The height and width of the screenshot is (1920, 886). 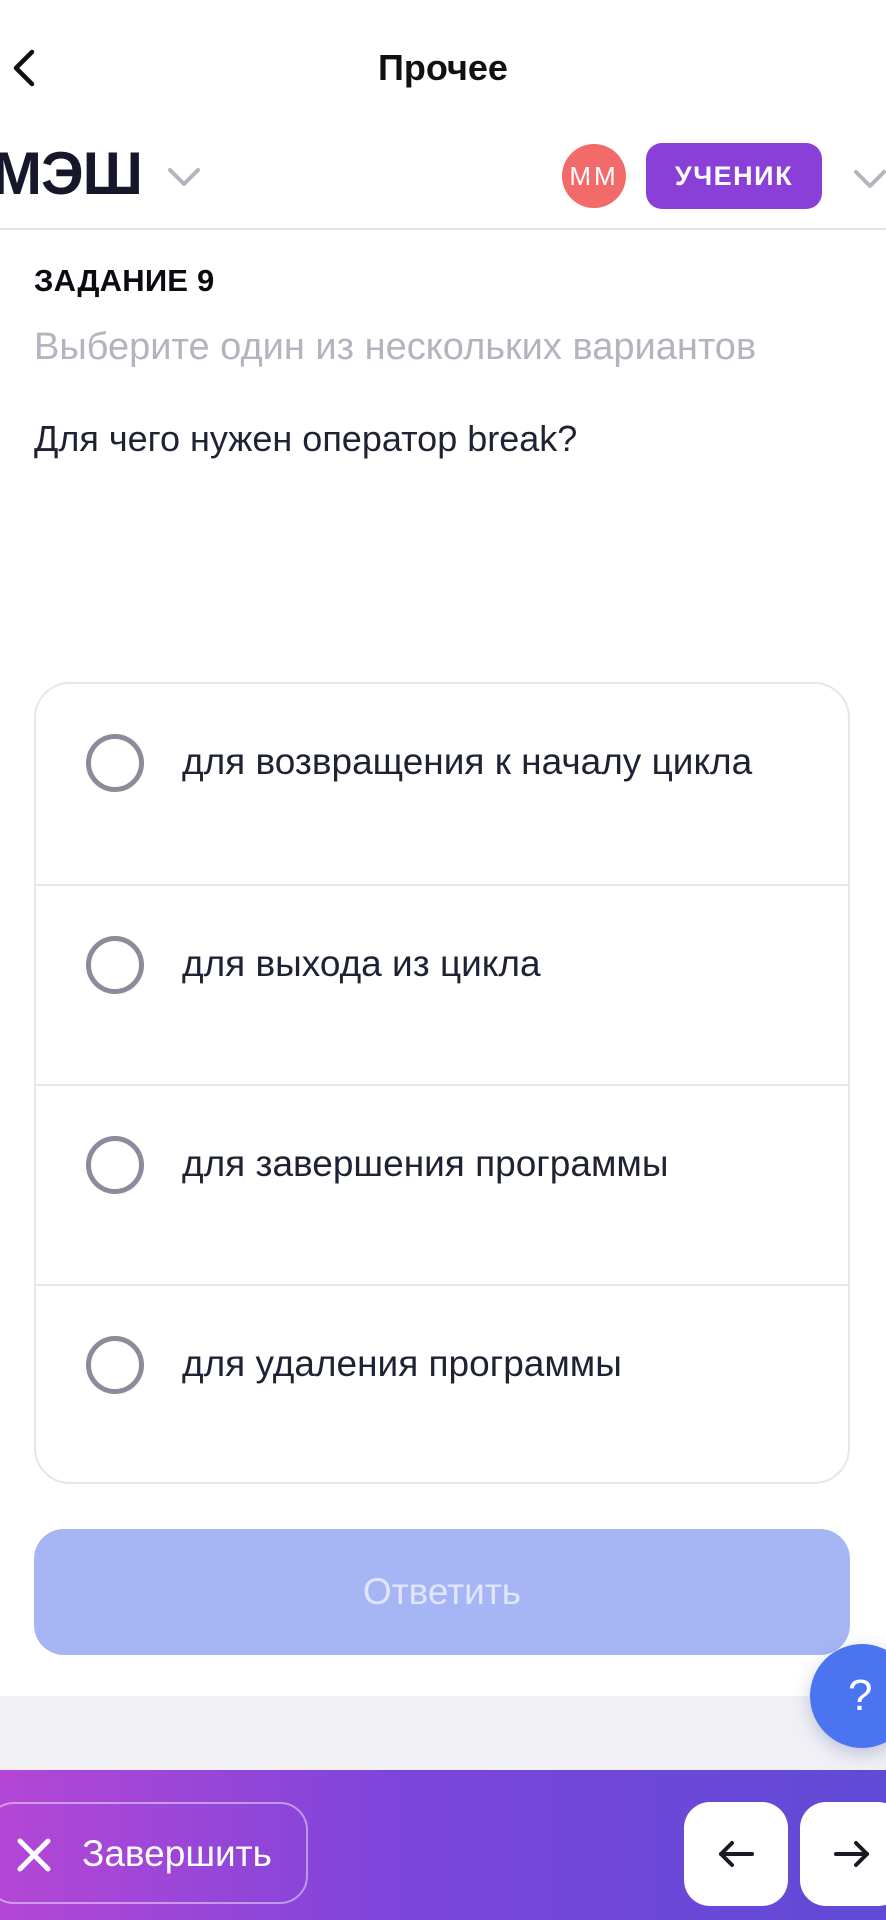 I want to click on app-logo: МЭШ, so click(x=71, y=174).